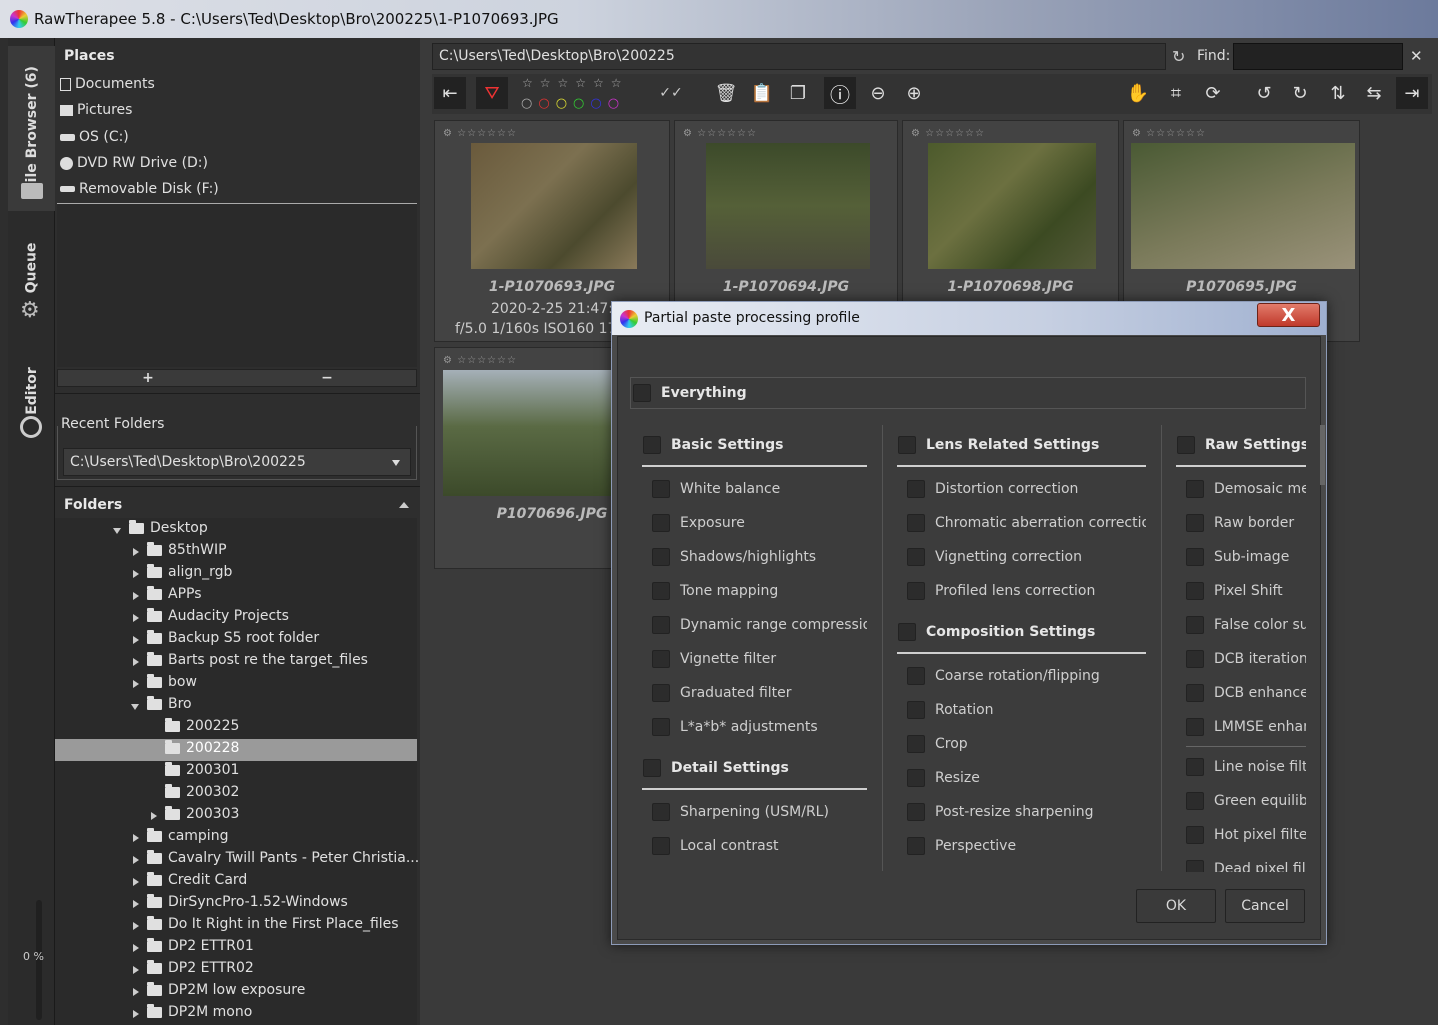 This screenshot has height=1025, width=1438. Describe the element at coordinates (1246, 767) in the screenshot. I see `setting-checkbox: Line noise filte` at that location.